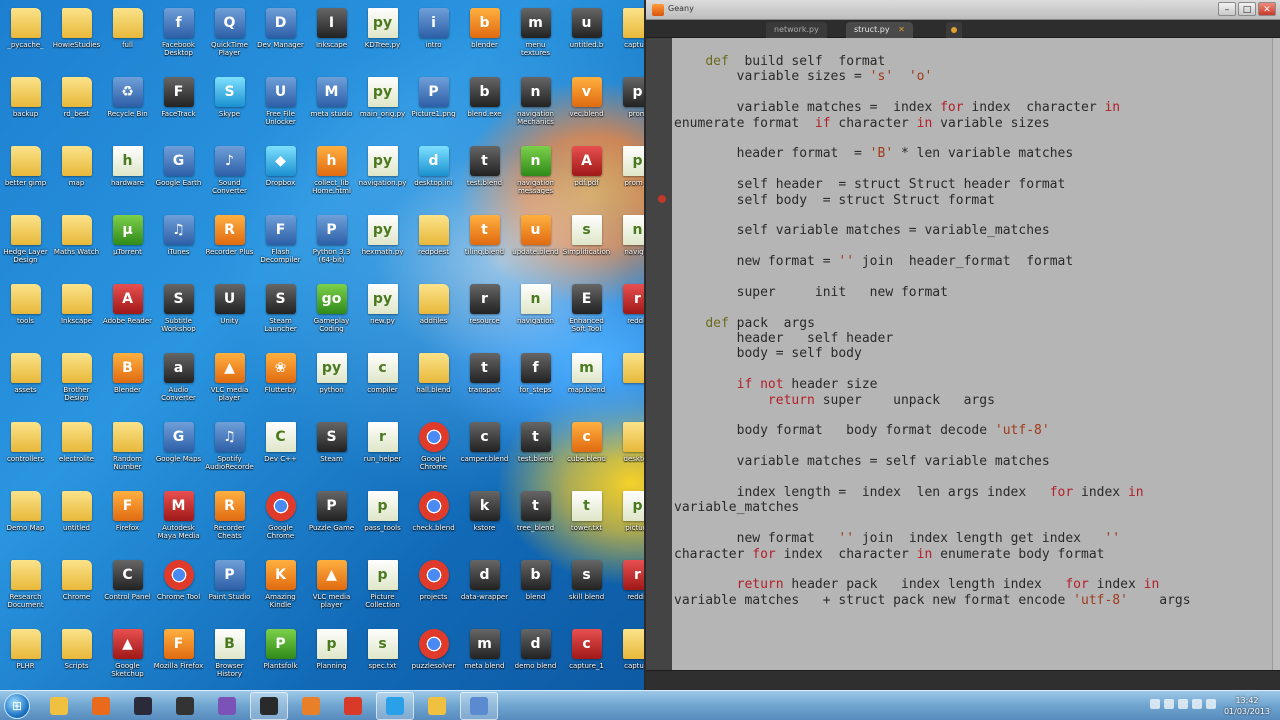 The height and width of the screenshot is (720, 1280). I want to click on desktop-icon: ♻ Recycle Bin, so click(127, 107).